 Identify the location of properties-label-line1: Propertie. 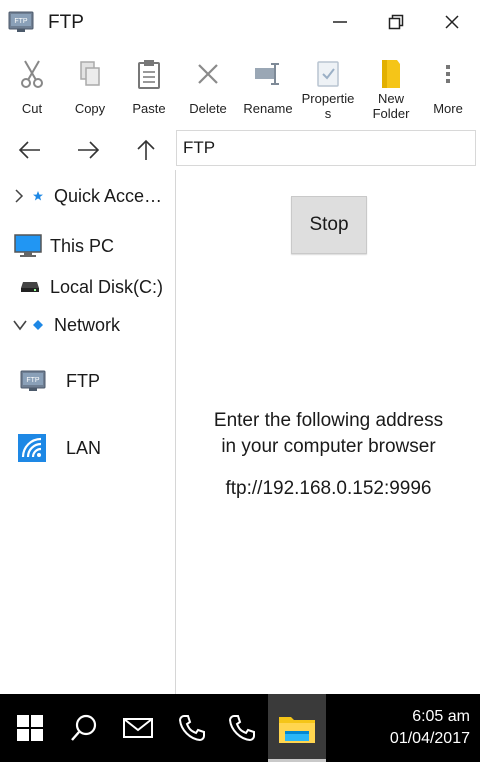
(328, 98).